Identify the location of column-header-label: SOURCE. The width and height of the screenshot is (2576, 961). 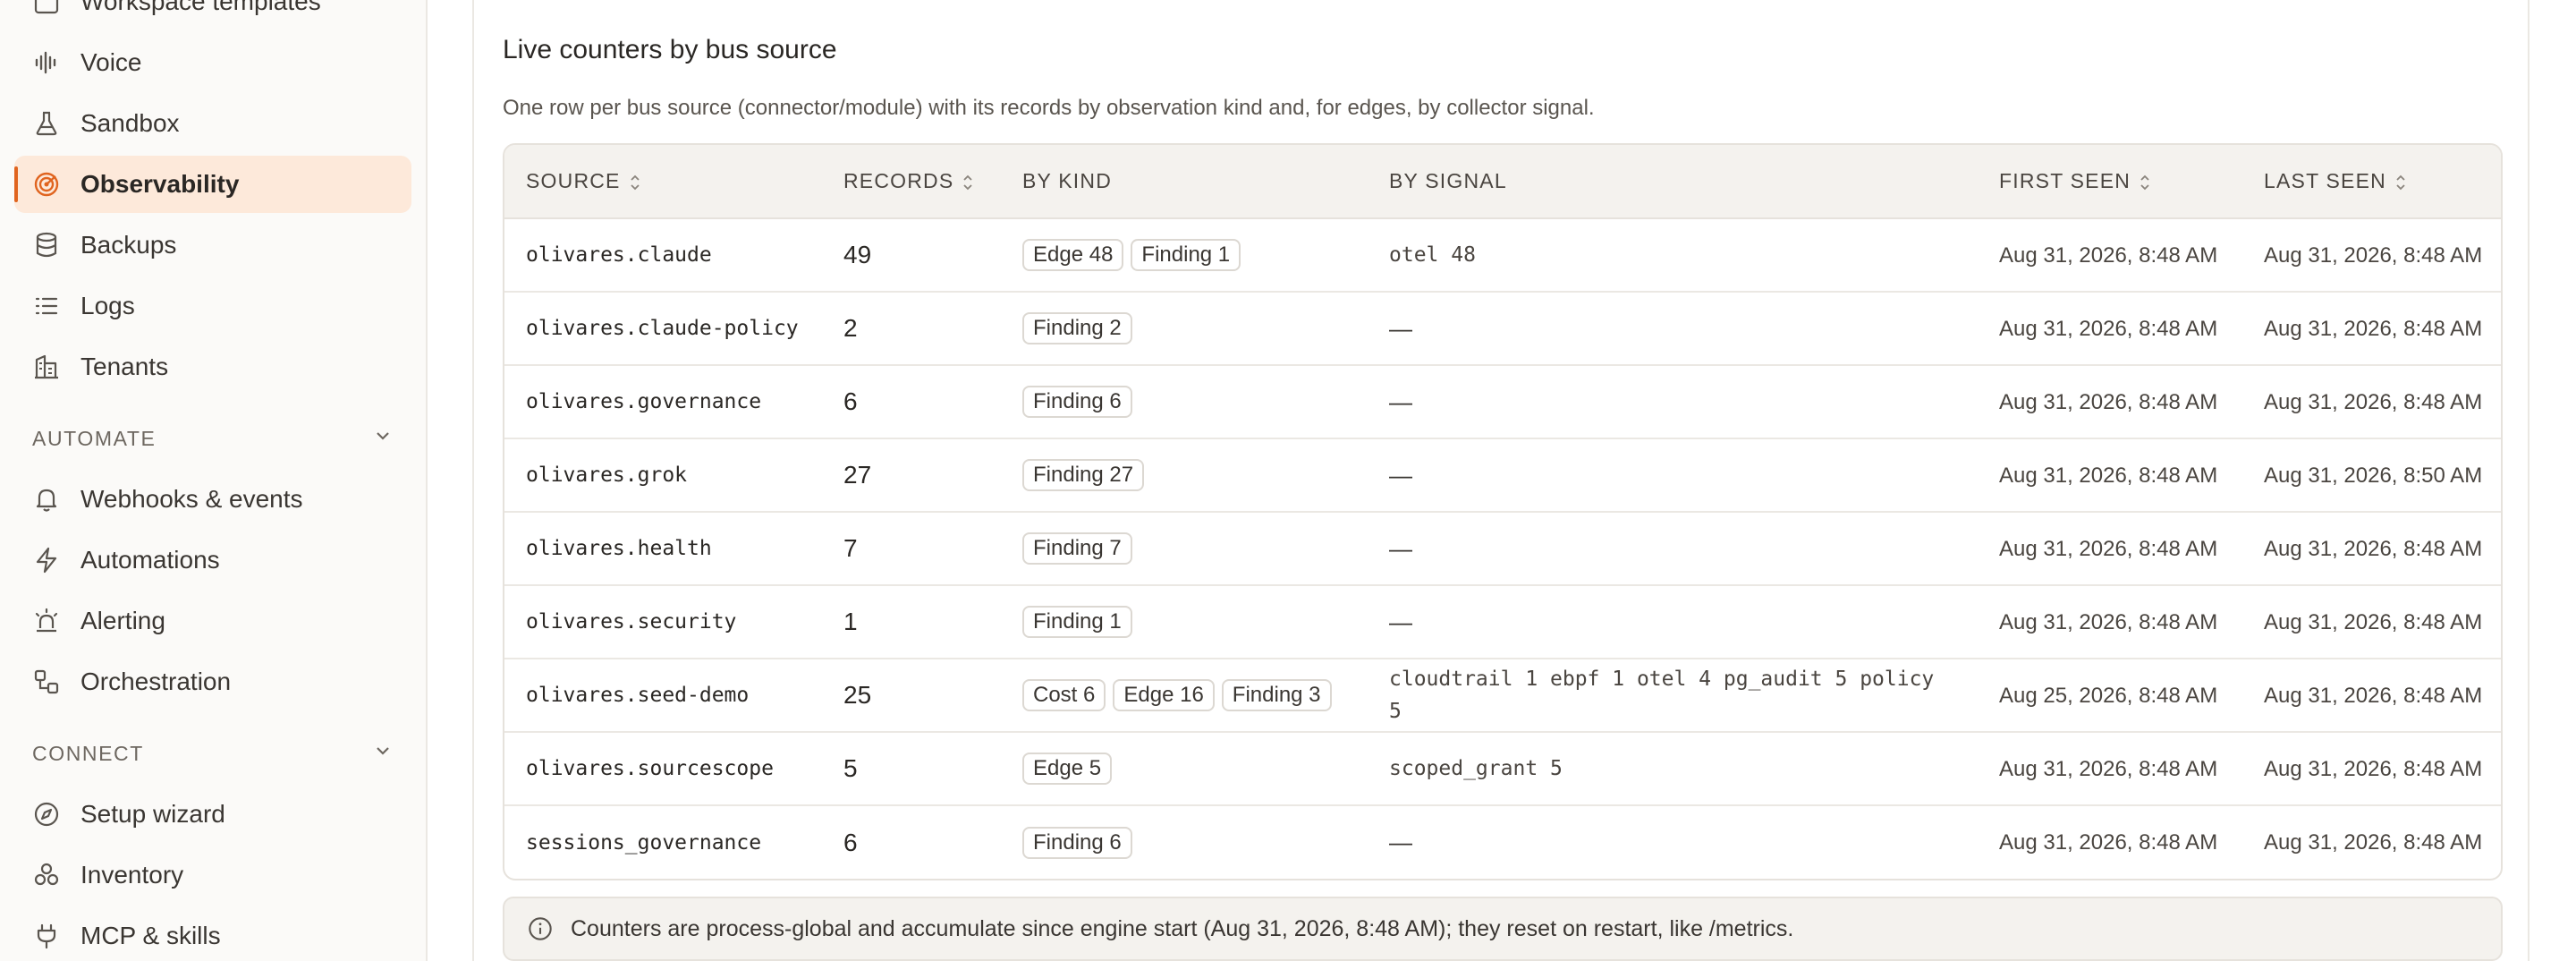
(573, 180).